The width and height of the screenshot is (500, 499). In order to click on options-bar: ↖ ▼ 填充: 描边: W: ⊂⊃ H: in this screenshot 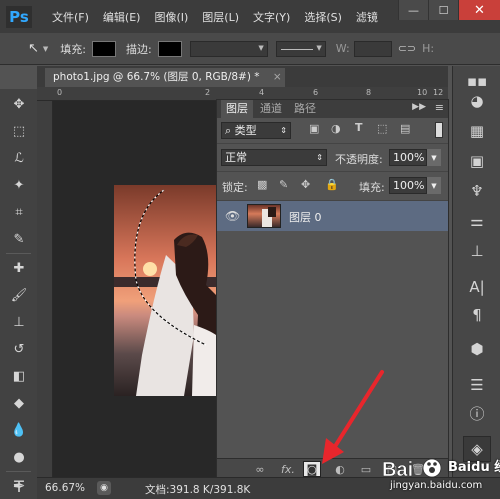, I will do `click(250, 49)`.